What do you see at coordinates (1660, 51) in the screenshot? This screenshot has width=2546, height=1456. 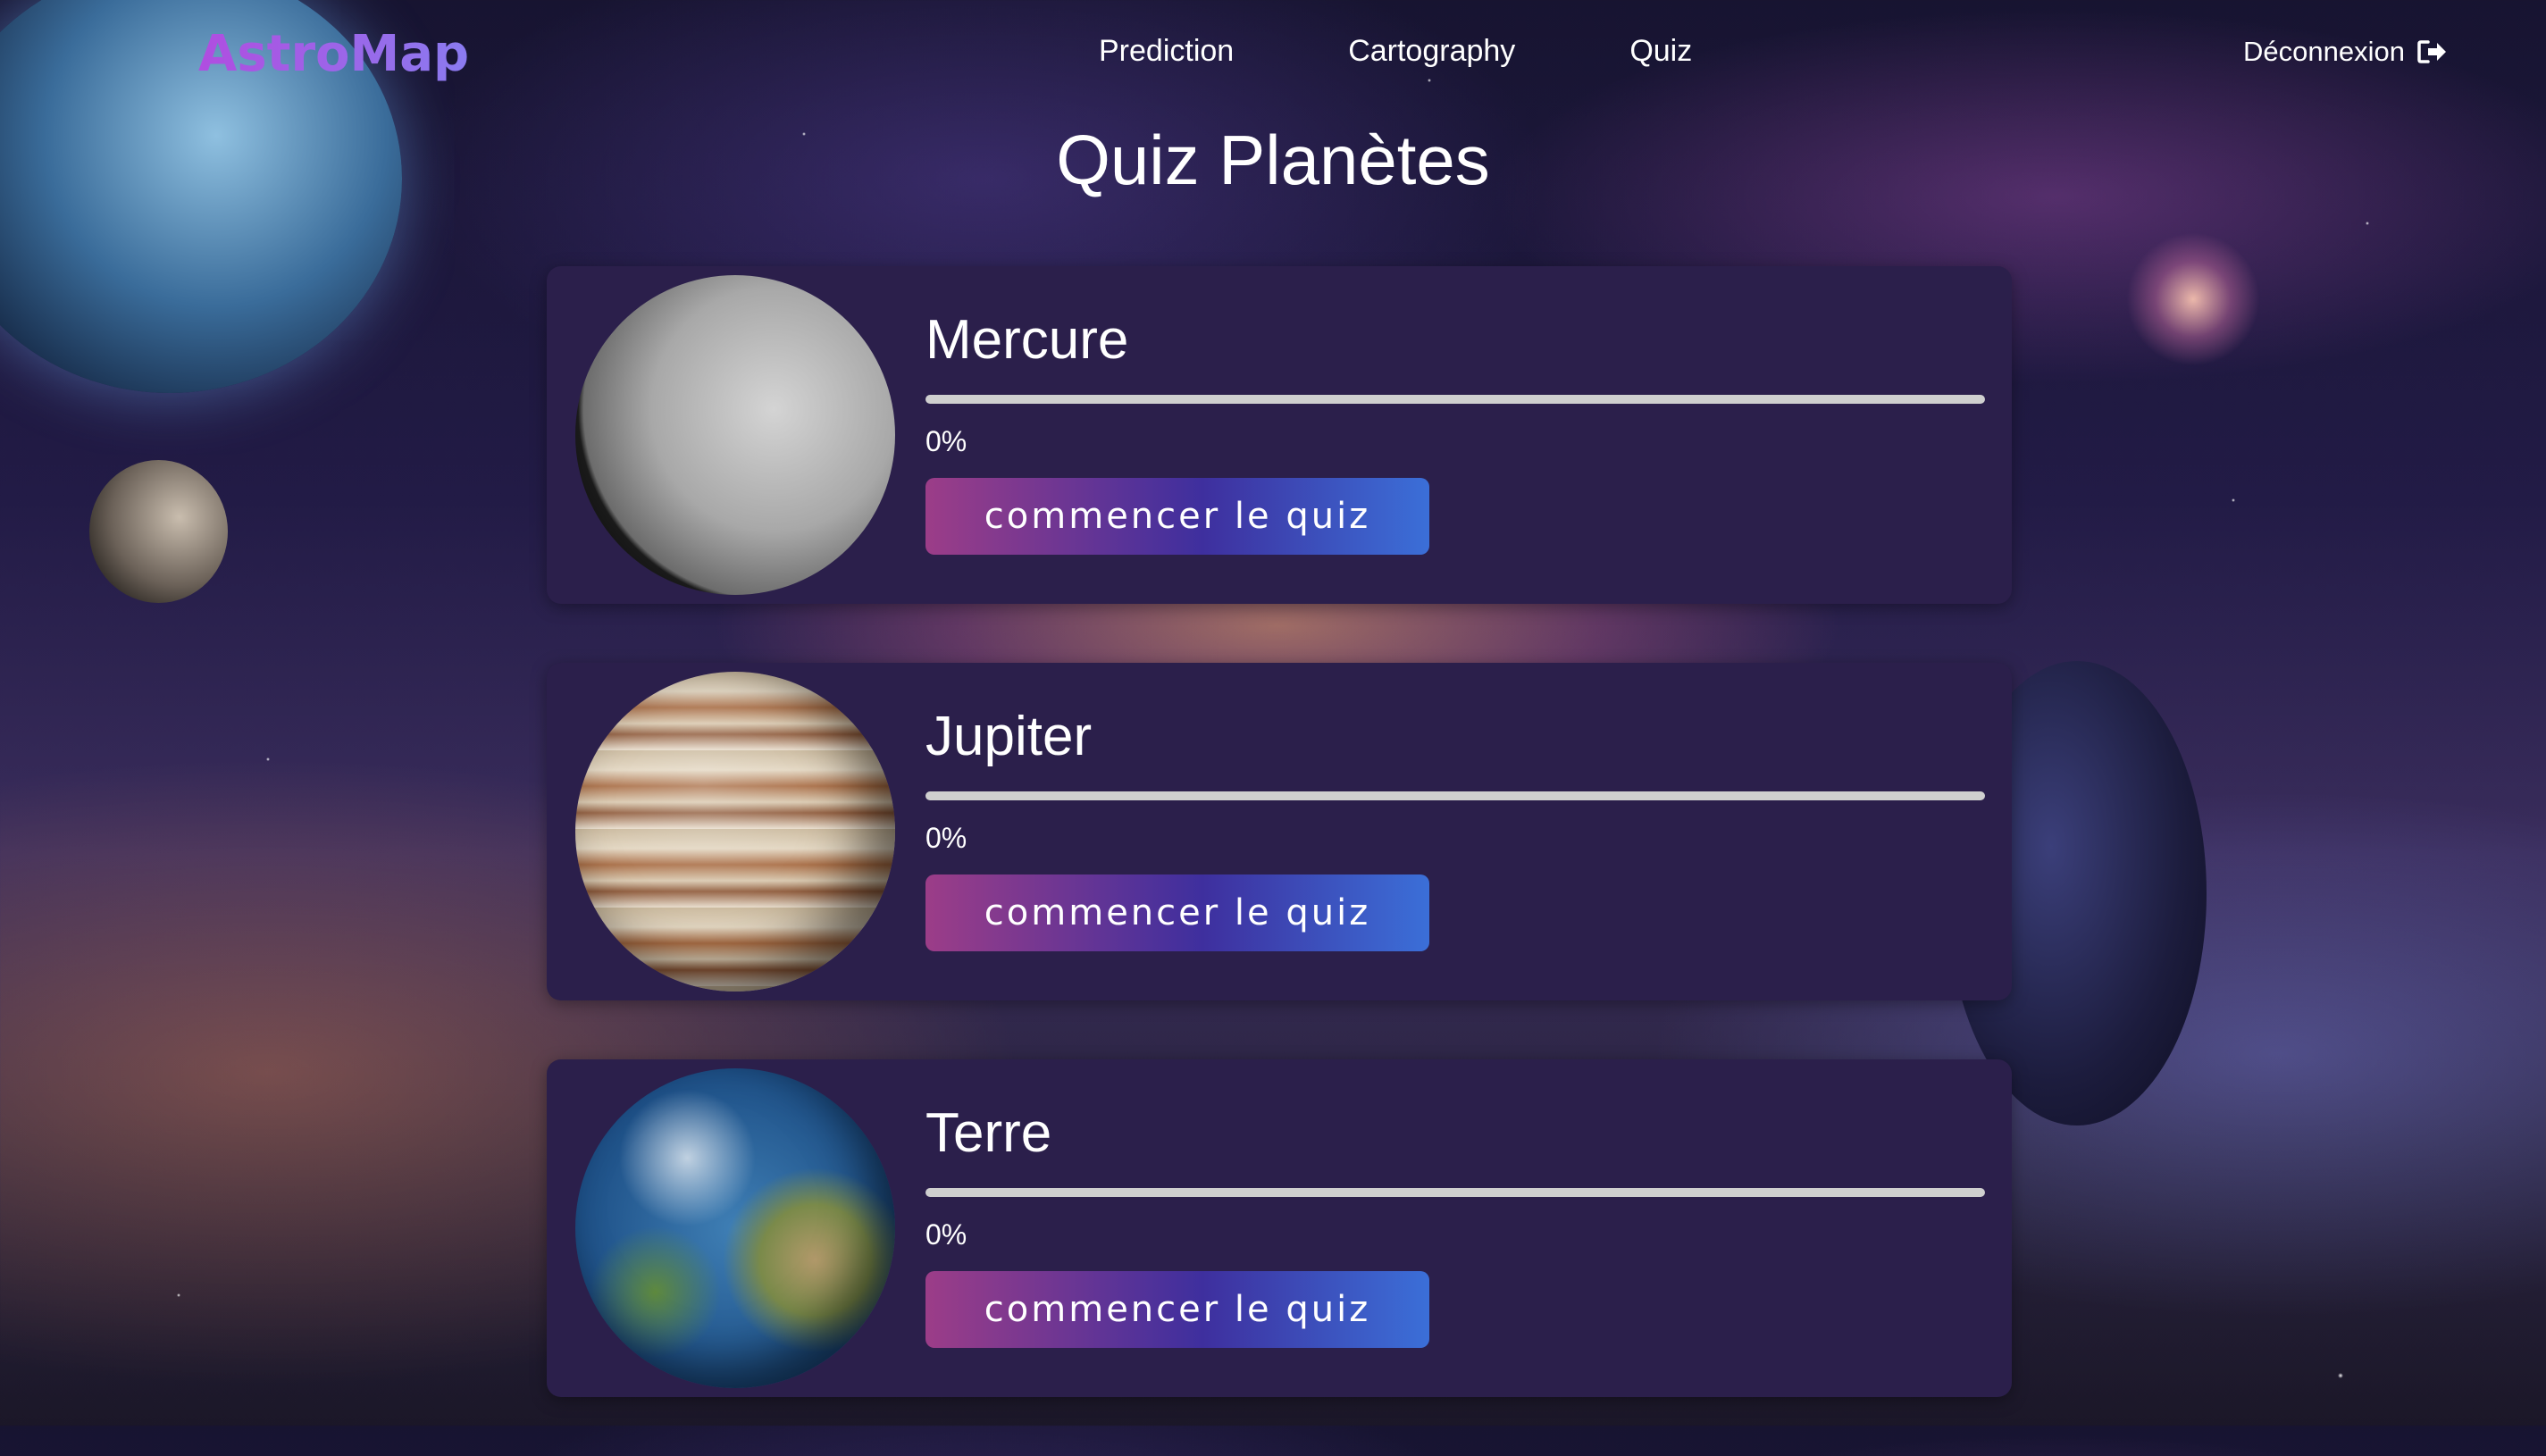 I see `nav-link-quiz: Quiz` at bounding box center [1660, 51].